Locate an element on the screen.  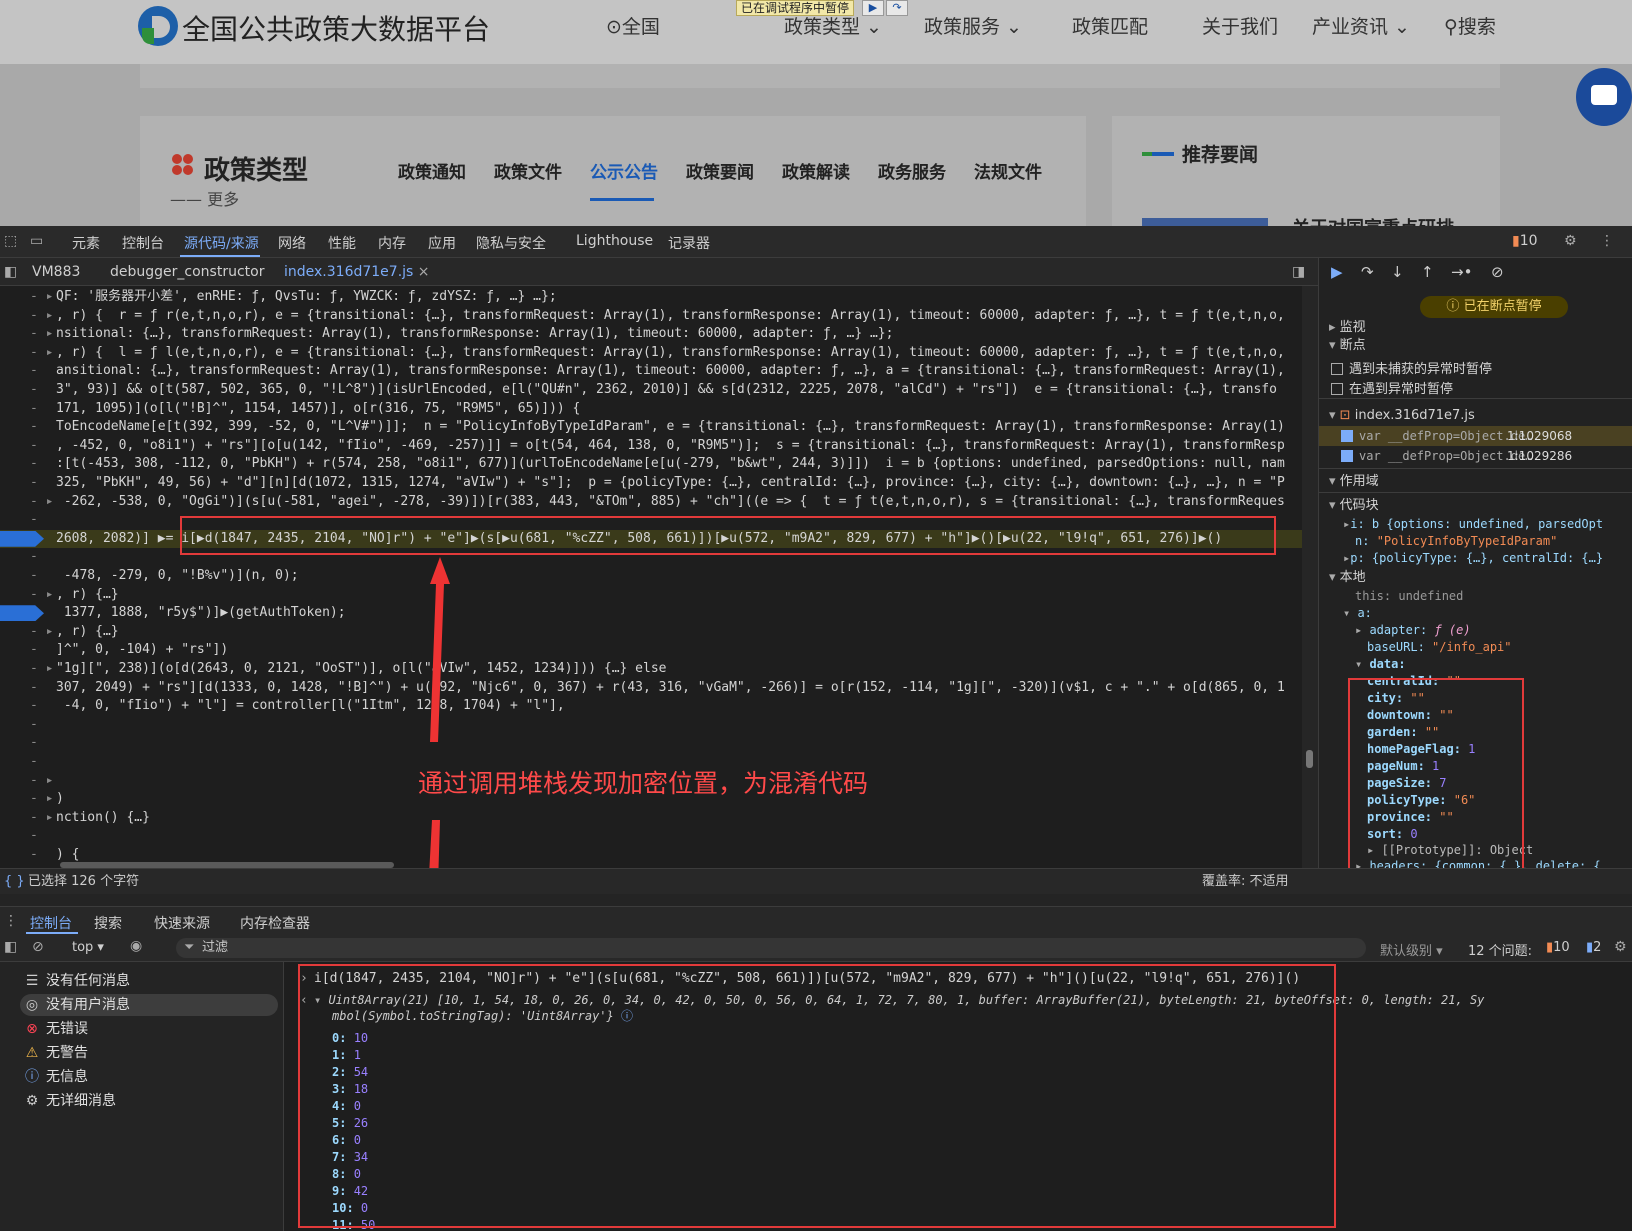
block-scope: ▾ 代码块 is located at coordinates (1354, 506).